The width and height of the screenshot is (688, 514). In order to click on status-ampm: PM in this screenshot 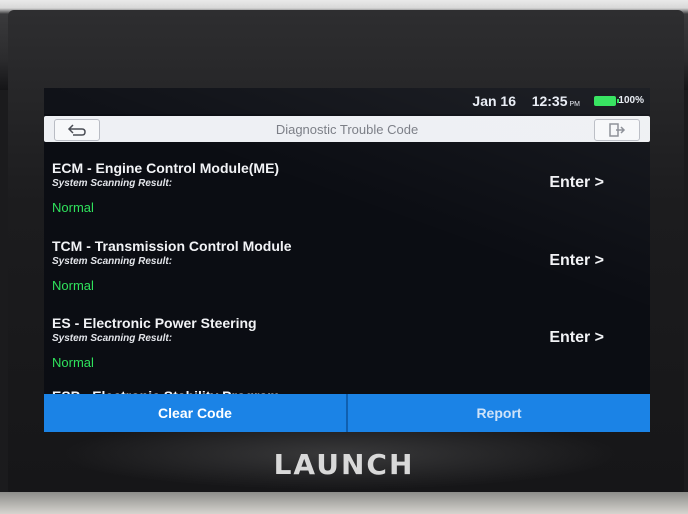, I will do `click(575, 104)`.